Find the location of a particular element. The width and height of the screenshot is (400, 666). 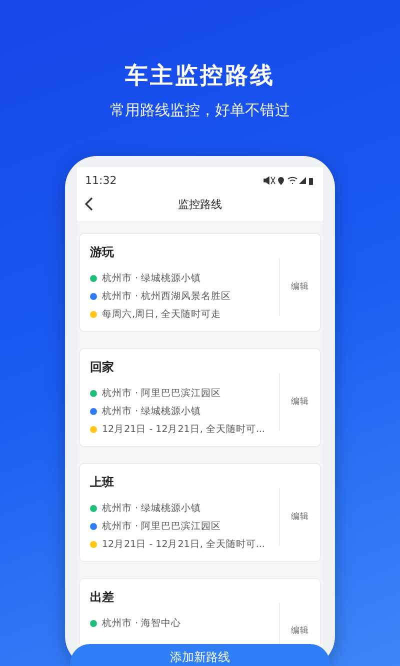

route-card: 回家 杭州市 · 阿里巴巴滨江园区 杭州市 · 绿城桃源小镇 12月21日 - 12月21日, 全天随时可... 编辑 is located at coordinates (200, 397).